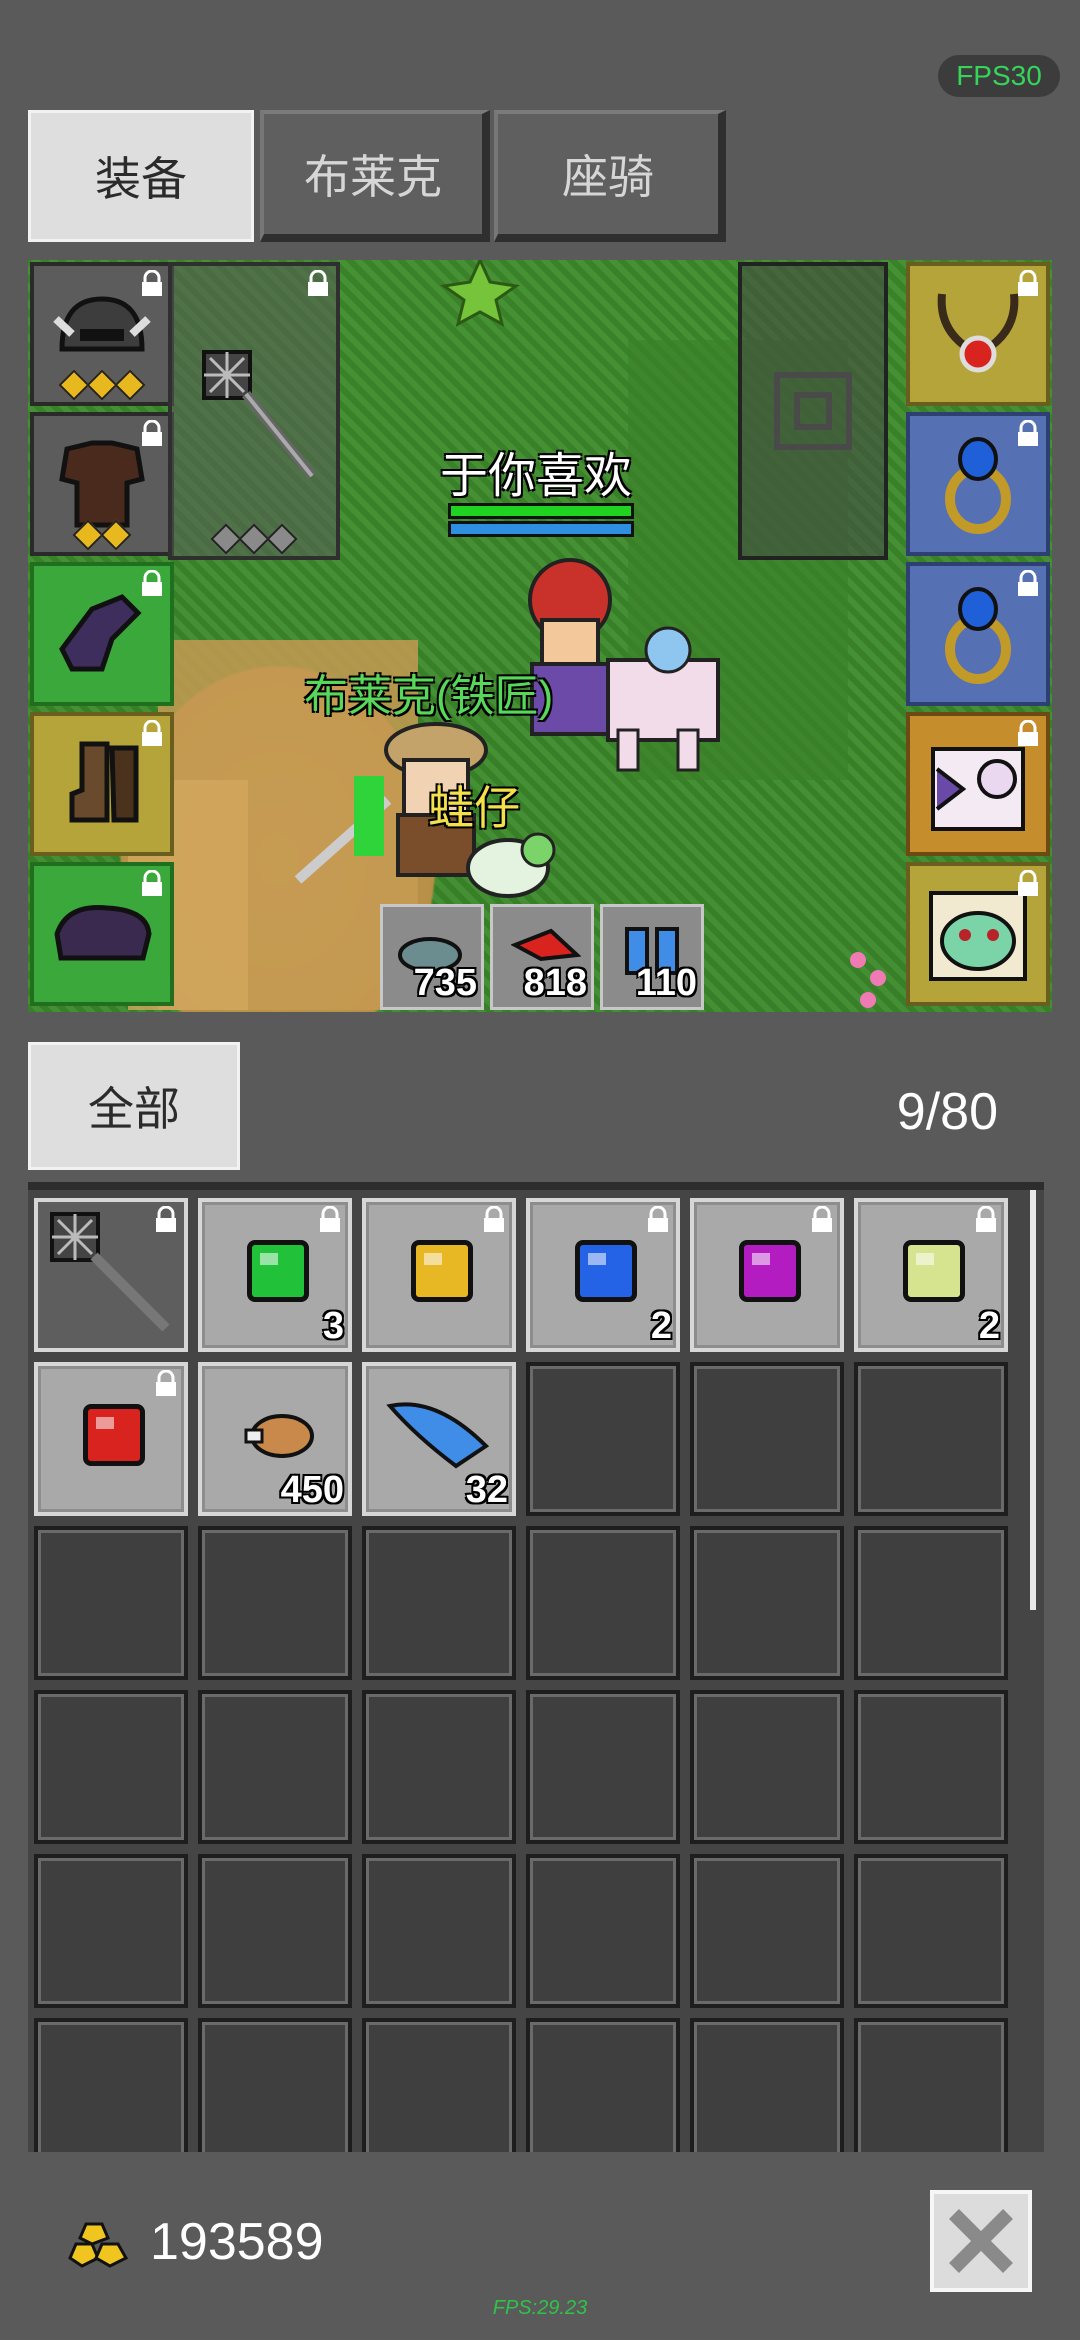 Image resolution: width=1080 pixels, height=2340 pixels. What do you see at coordinates (102, 324) in the screenshot?
I see `helmet-icon` at bounding box center [102, 324].